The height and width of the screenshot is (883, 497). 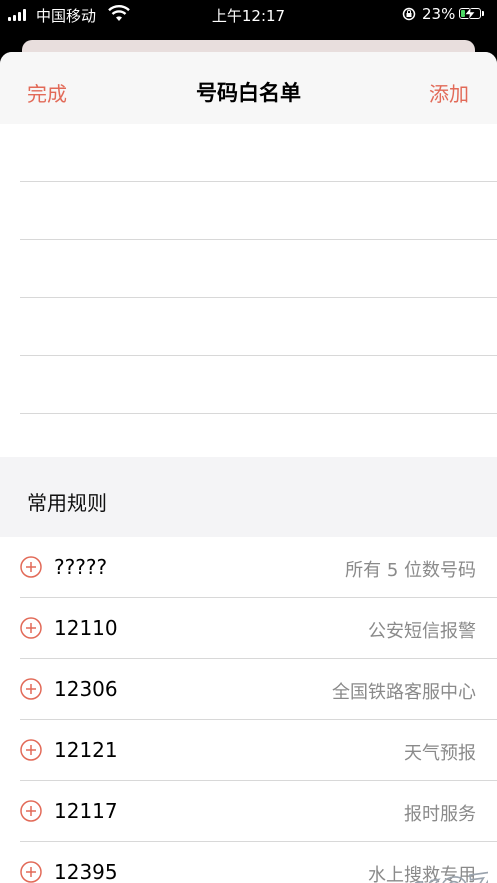 What do you see at coordinates (258, 628) in the screenshot?
I see `rule-row: 12110 公安短信报警` at bounding box center [258, 628].